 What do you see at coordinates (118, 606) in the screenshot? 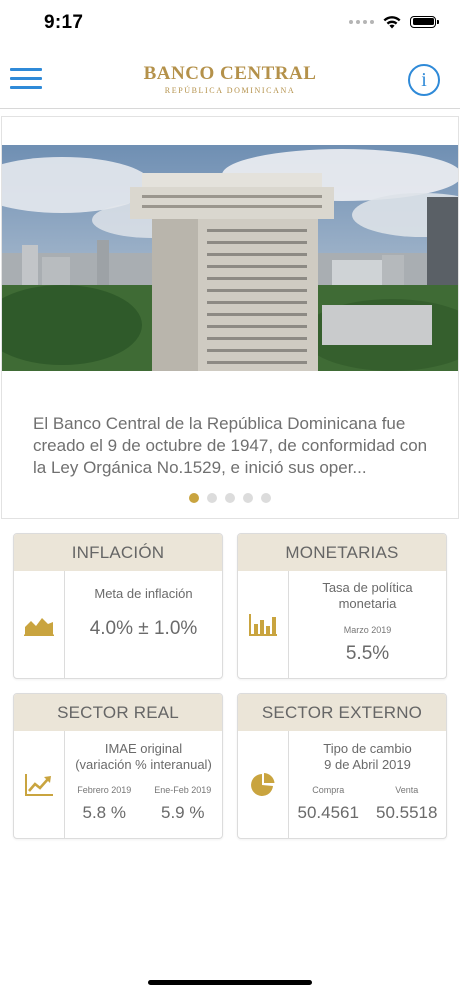
I see `card-inflacion: INFLACIÓN Meta de inflación 4.0% ± 1.0%` at bounding box center [118, 606].